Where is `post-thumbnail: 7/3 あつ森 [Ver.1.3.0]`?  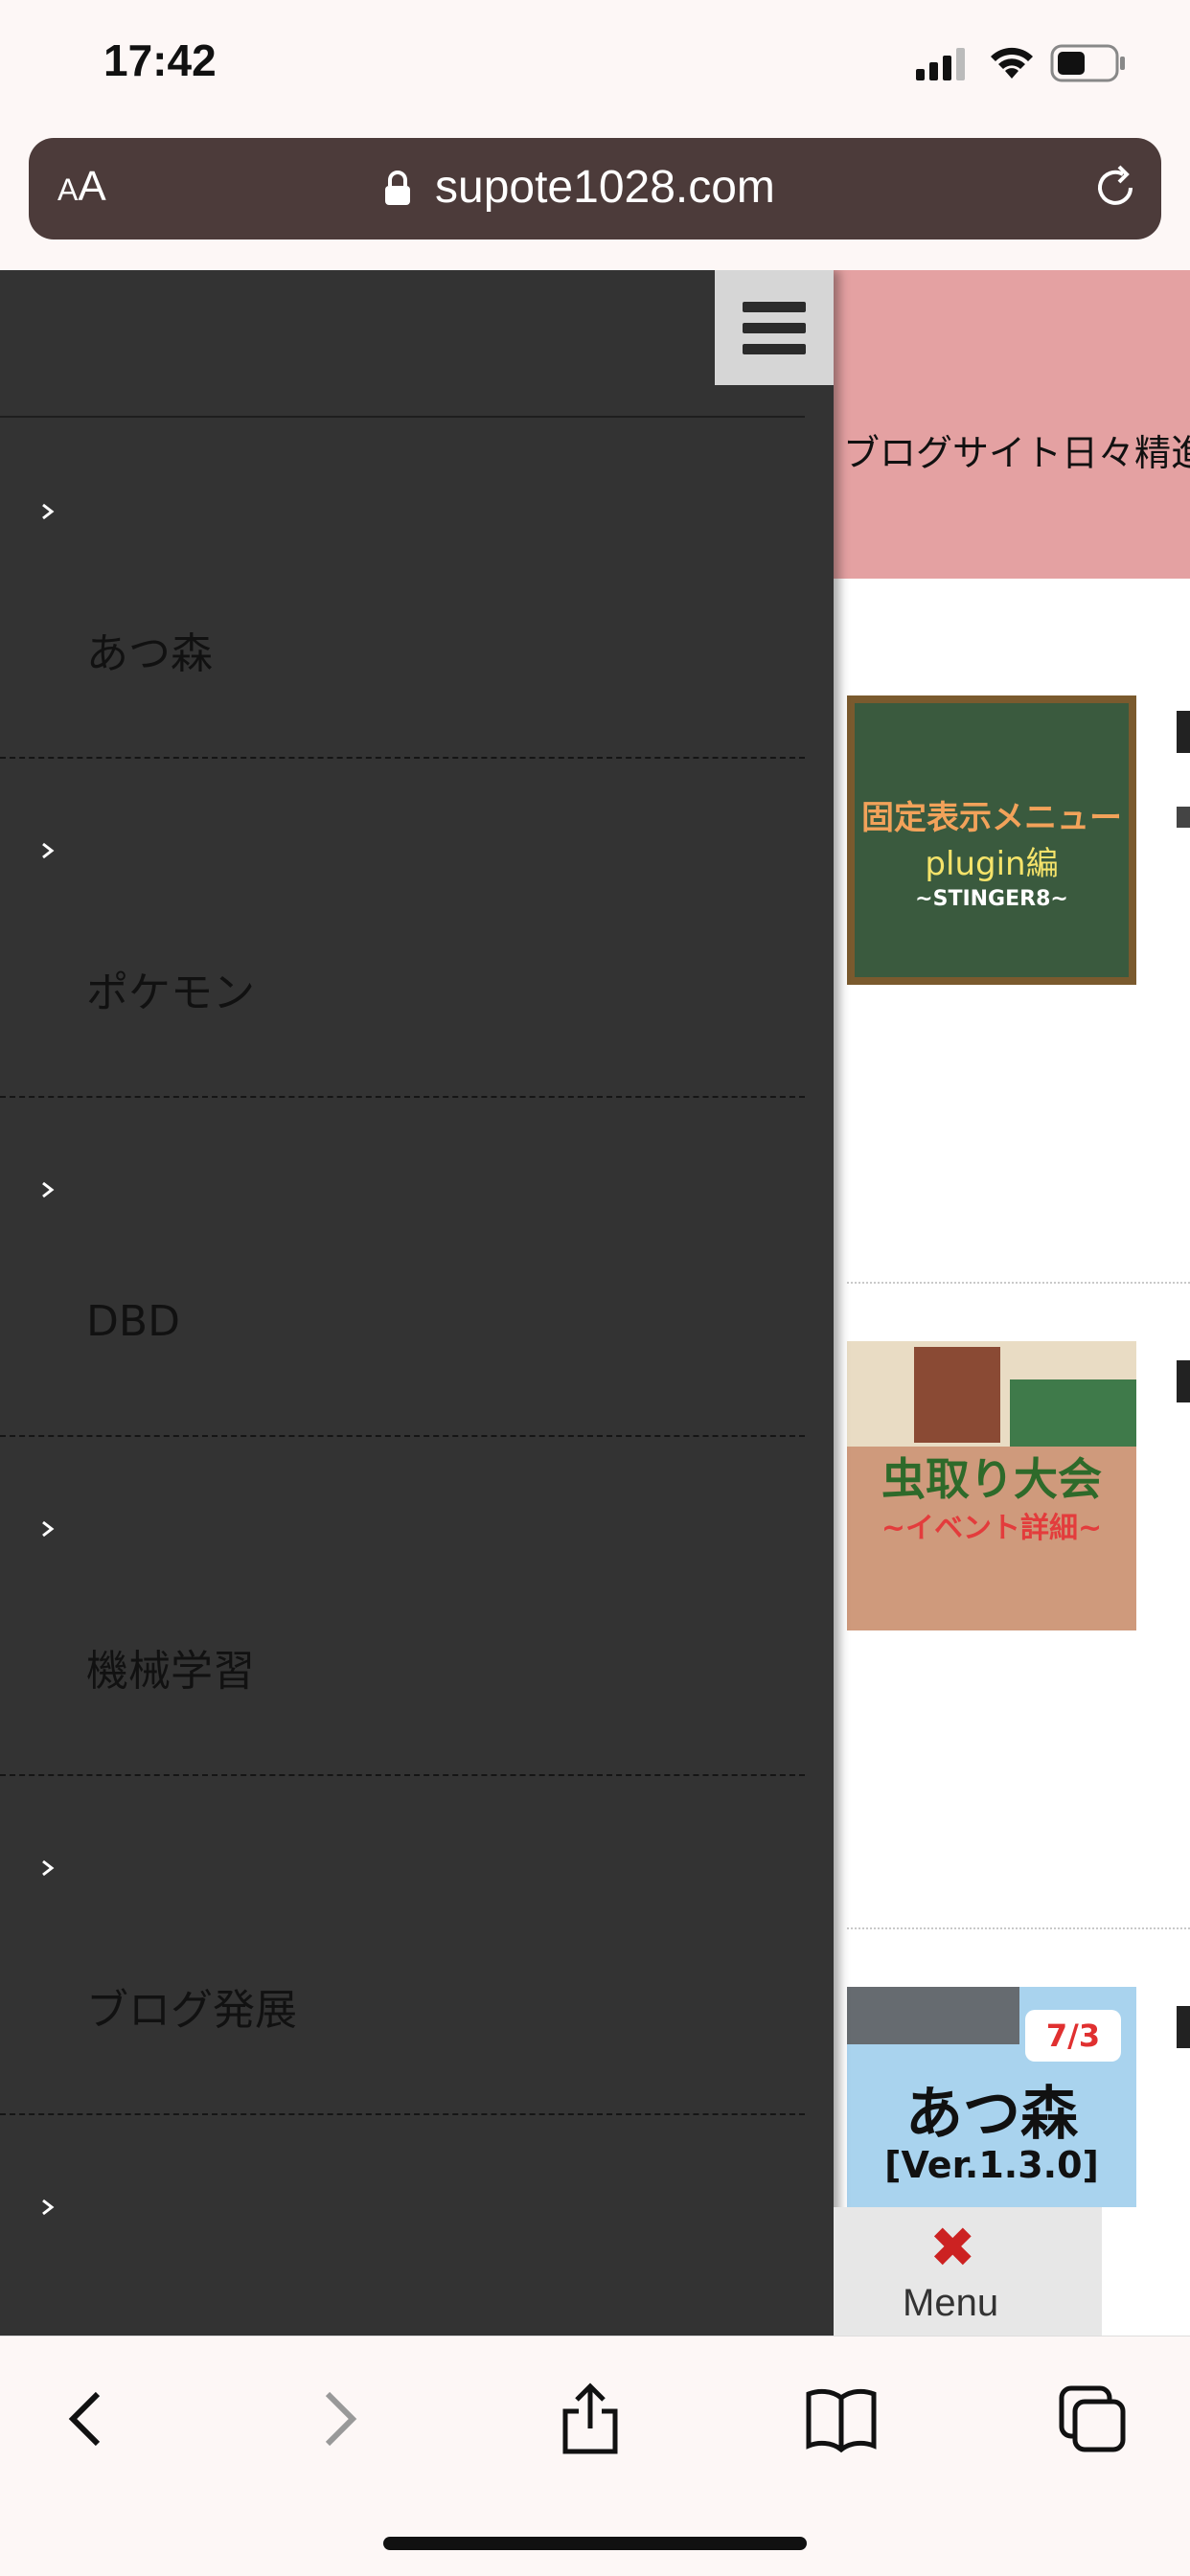
post-thumbnail: 7/3 あつ森 [Ver.1.3.0] is located at coordinates (991, 2097).